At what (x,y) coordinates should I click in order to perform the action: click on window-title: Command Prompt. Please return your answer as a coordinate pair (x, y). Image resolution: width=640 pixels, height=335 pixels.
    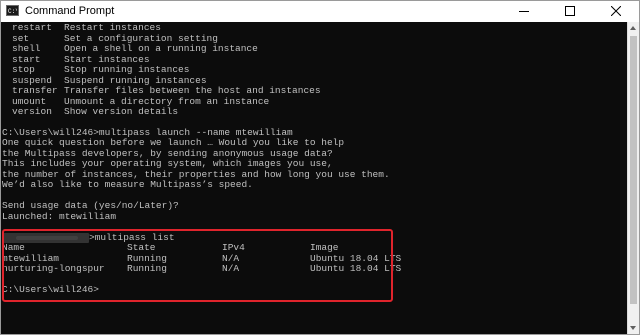
    Looking at the image, I should click on (70, 11).